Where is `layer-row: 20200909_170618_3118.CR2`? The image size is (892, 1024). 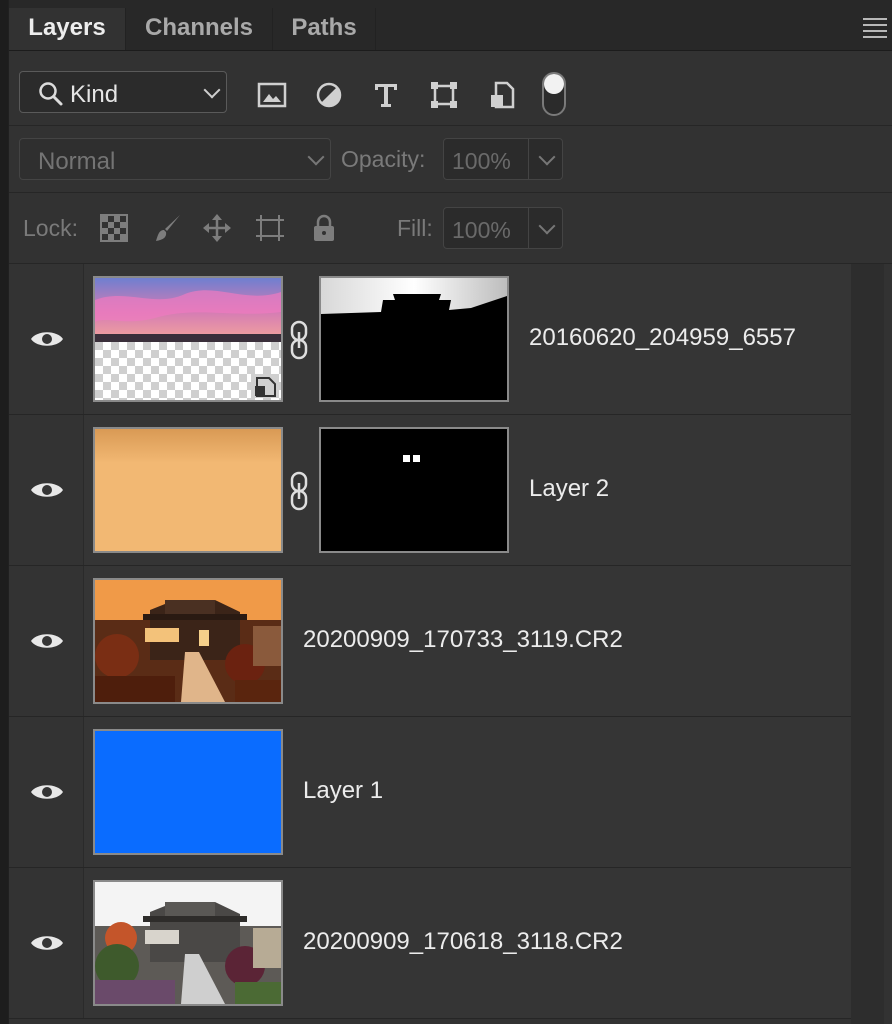 layer-row: 20200909_170618_3118.CR2 is located at coordinates (434, 943).